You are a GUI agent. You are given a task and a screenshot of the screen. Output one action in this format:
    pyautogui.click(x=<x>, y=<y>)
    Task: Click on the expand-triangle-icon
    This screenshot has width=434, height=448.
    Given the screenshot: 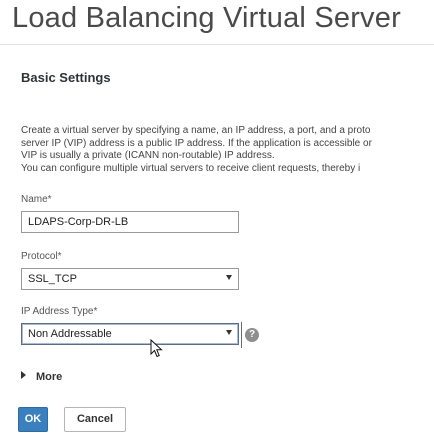 What is the action you would take?
    pyautogui.click(x=23, y=375)
    